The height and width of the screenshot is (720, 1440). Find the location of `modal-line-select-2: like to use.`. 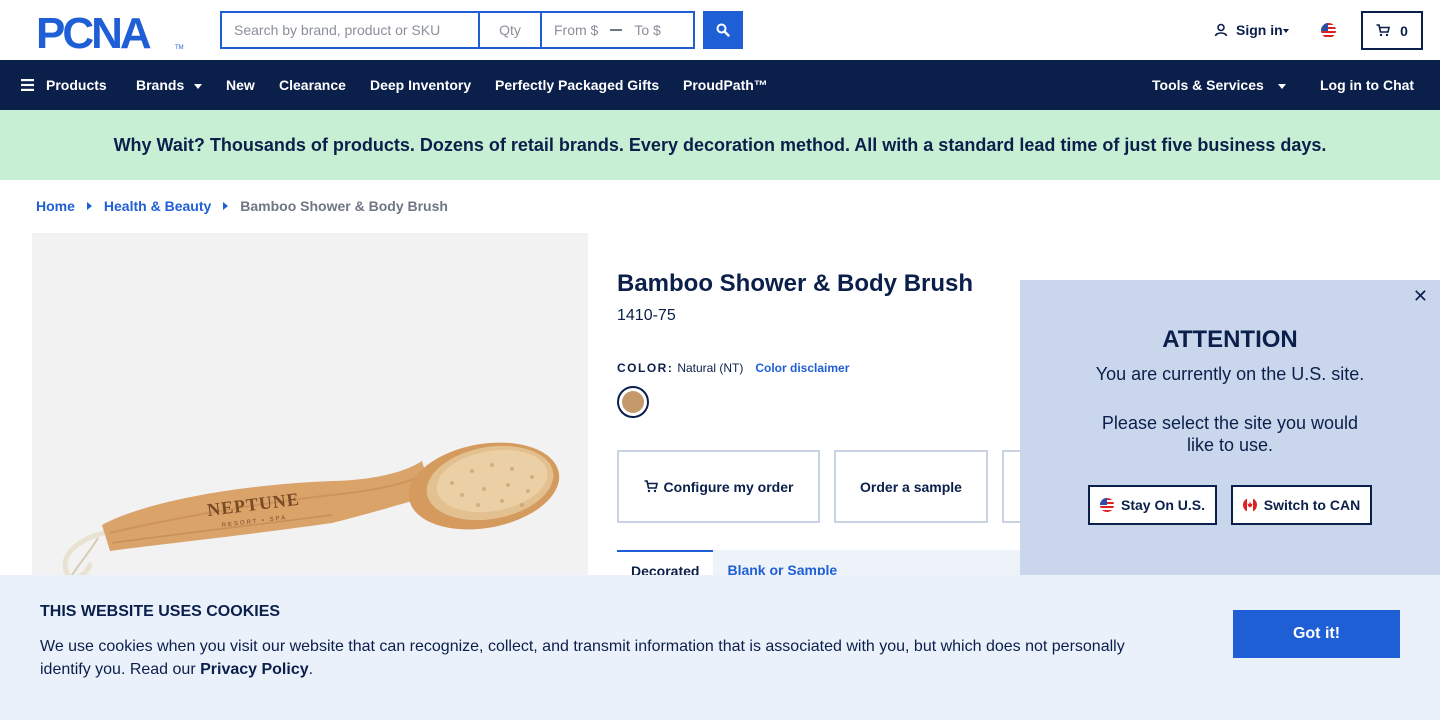

modal-line-select-2: like to use. is located at coordinates (1230, 445).